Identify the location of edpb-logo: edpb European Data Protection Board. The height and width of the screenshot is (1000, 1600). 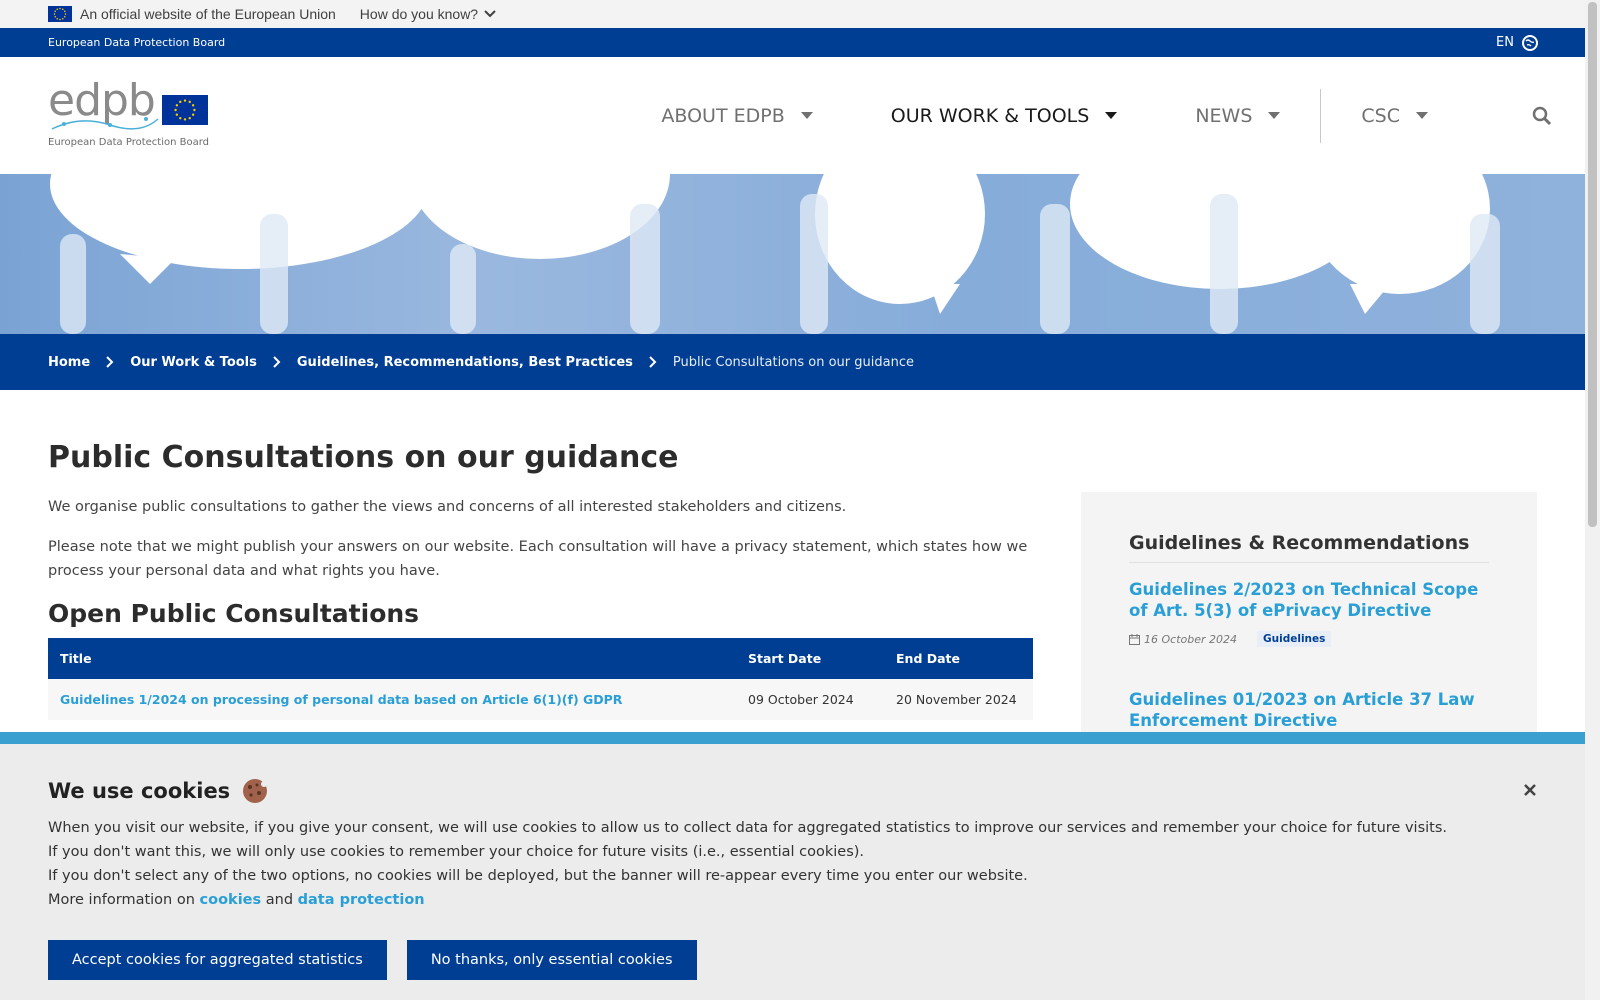
(129, 114).